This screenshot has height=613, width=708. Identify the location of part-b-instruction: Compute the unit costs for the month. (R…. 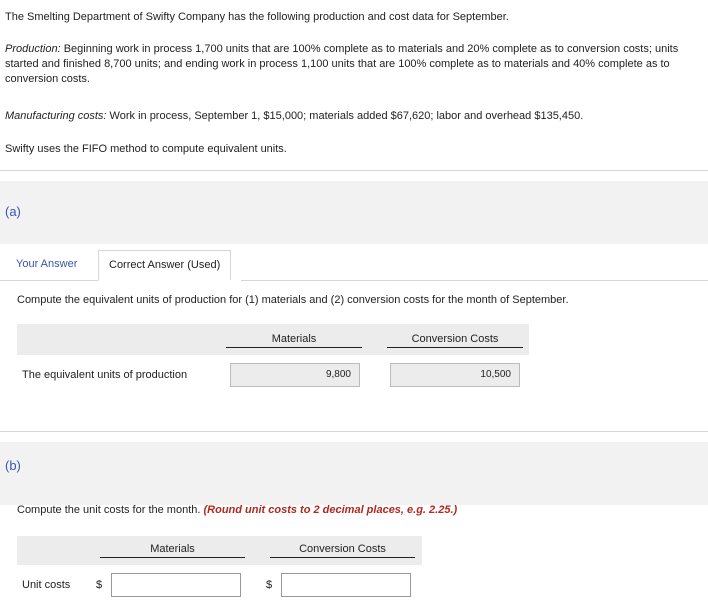
(362, 510).